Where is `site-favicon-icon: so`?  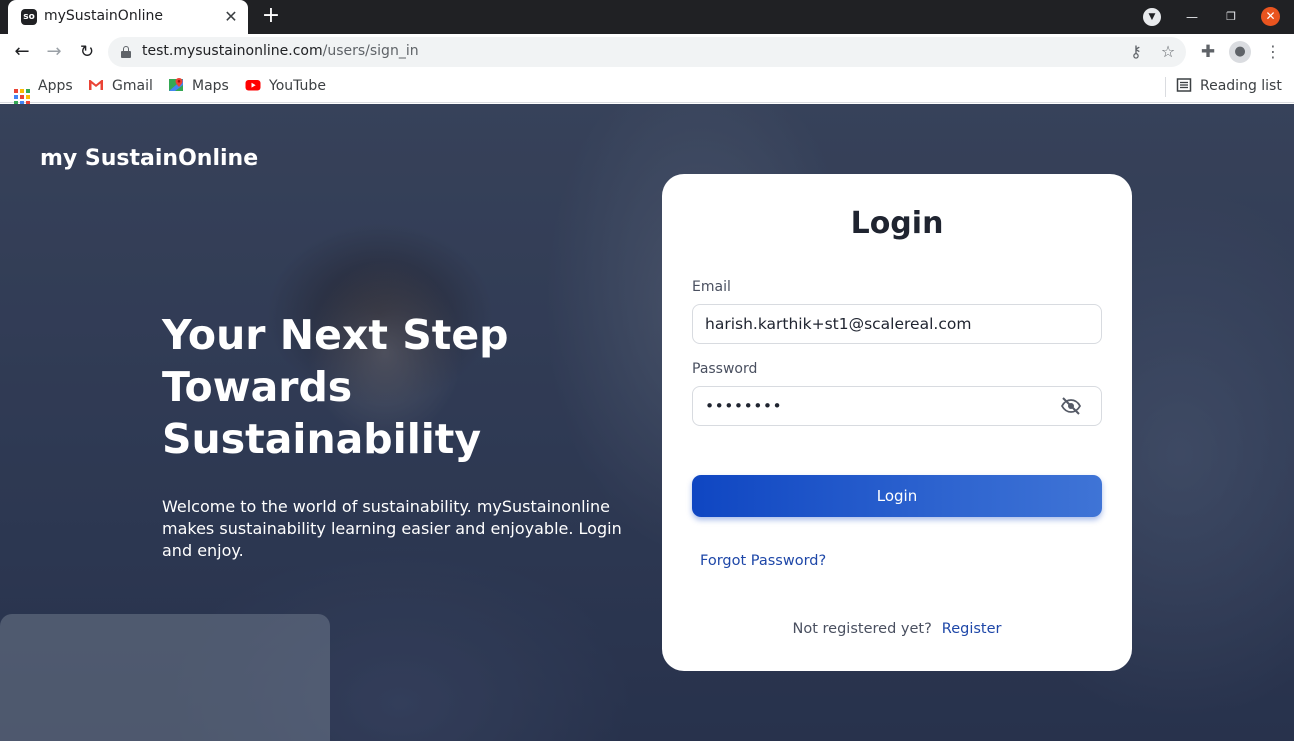
site-favicon-icon: so is located at coordinates (29, 17).